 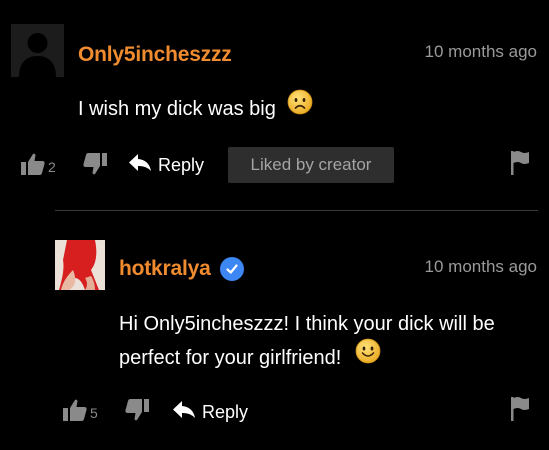 What do you see at coordinates (311, 165) in the screenshot?
I see `liked-by-creator-badge: Liked by creator` at bounding box center [311, 165].